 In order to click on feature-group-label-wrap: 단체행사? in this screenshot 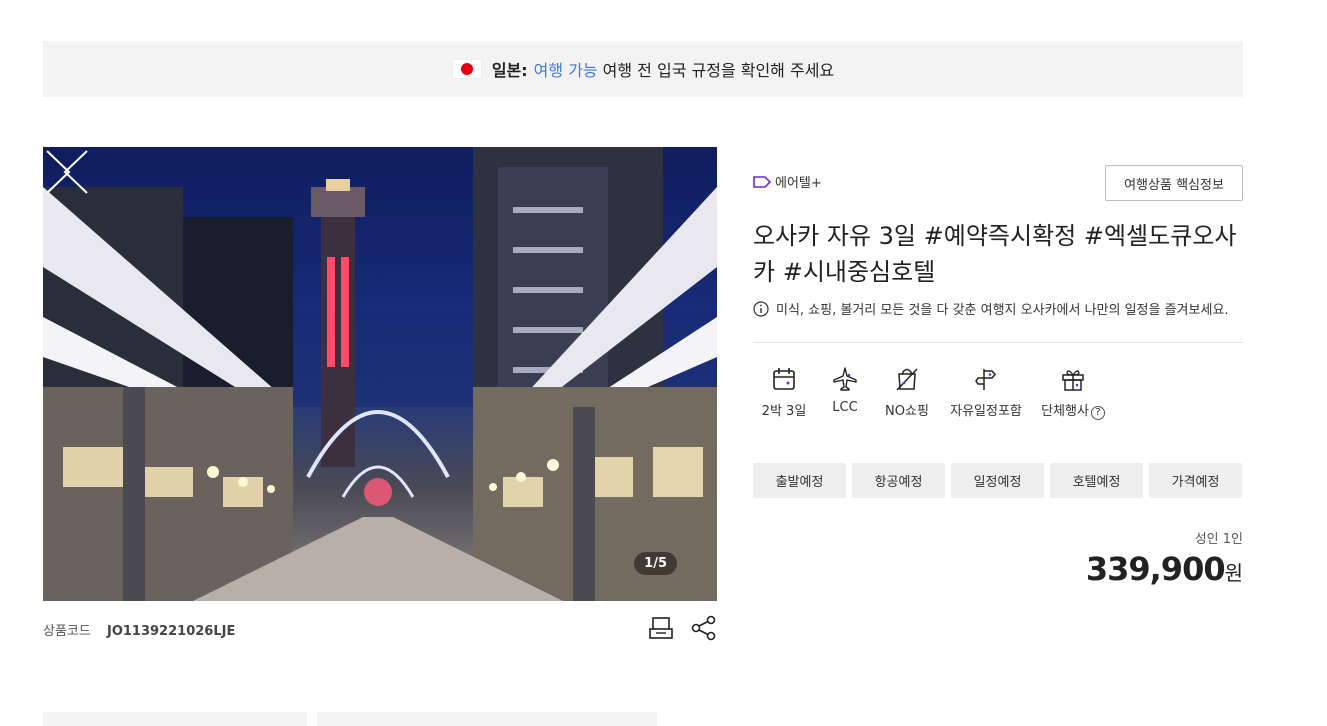, I will do `click(1073, 410)`.